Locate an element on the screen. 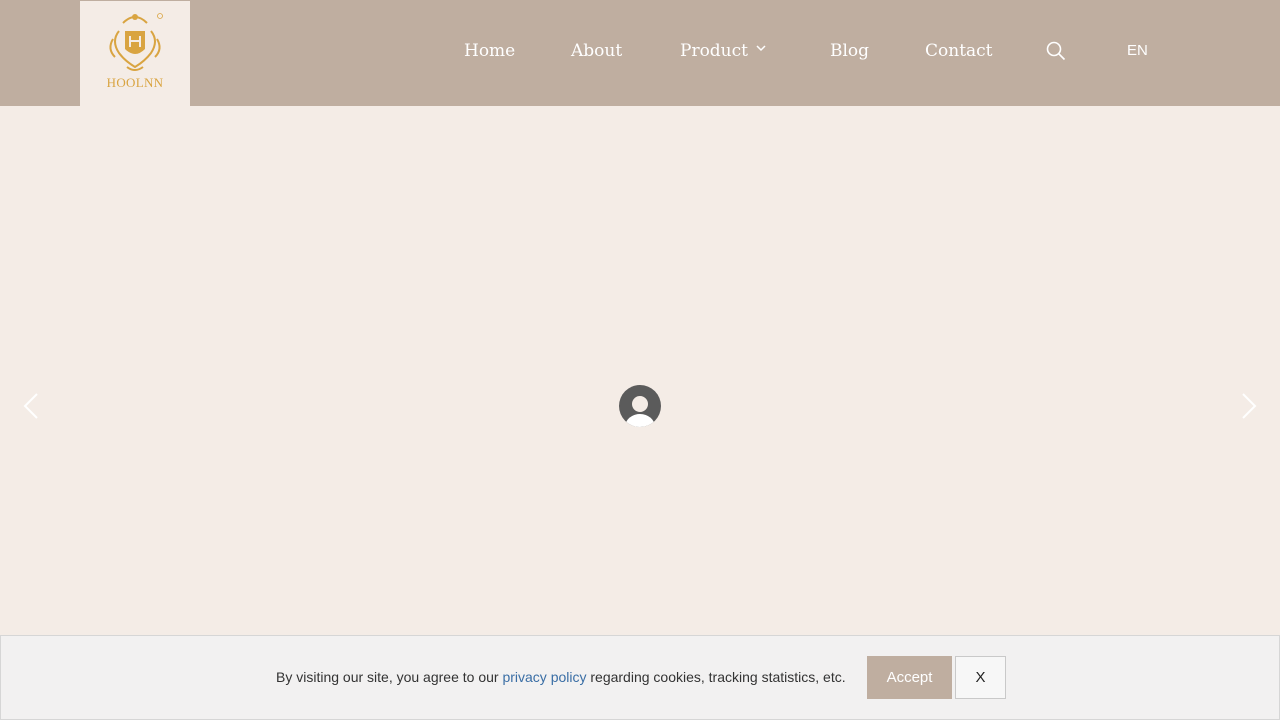  nav-about: About is located at coordinates (596, 51).